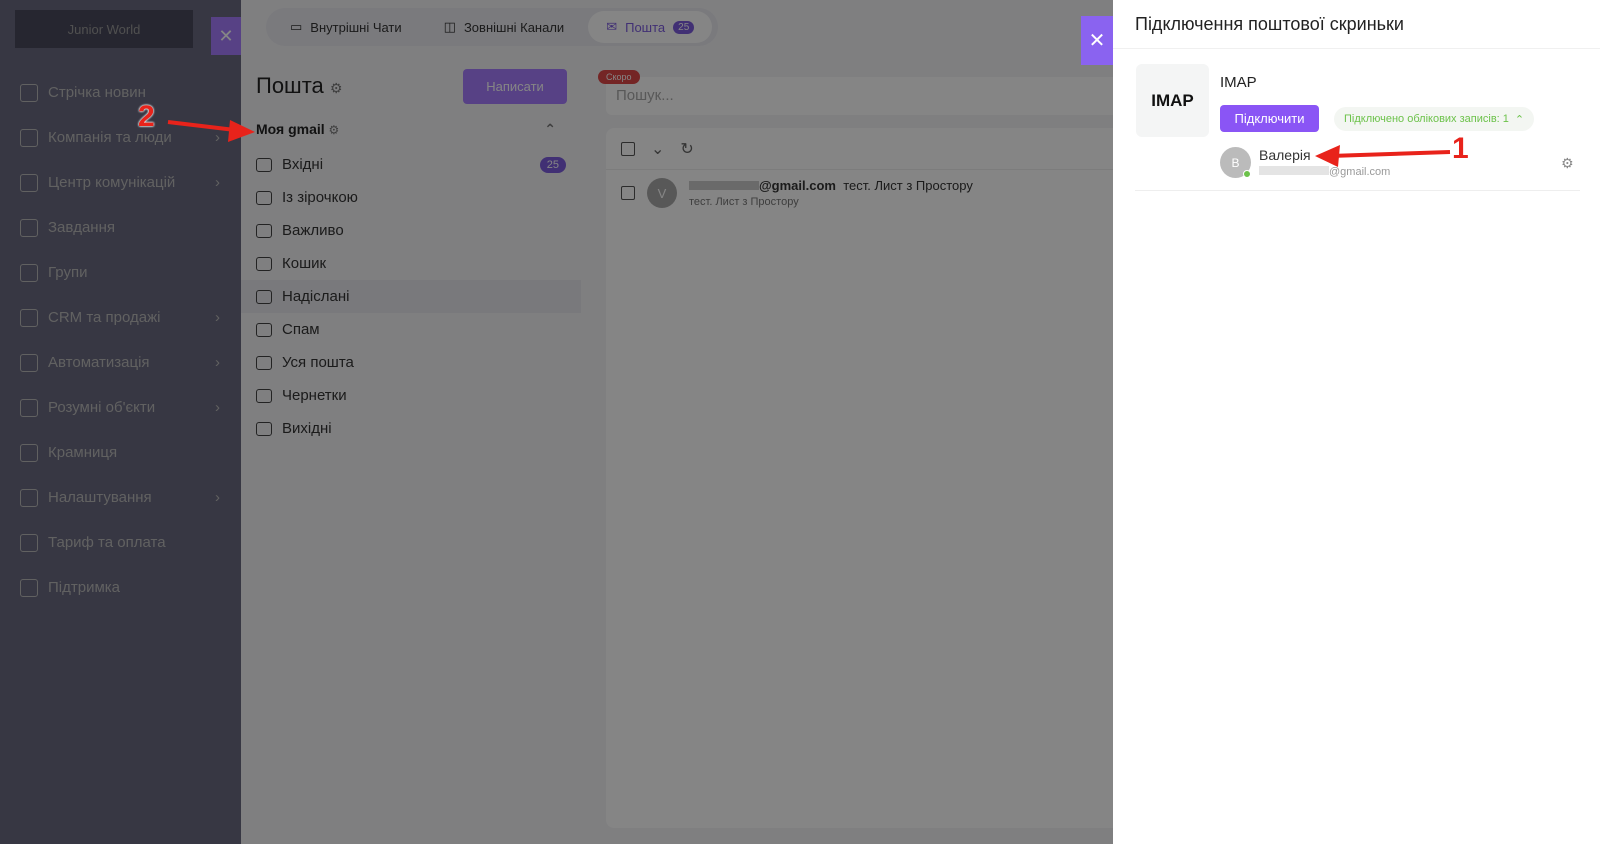 The width and height of the screenshot is (1600, 844). I want to click on chevron-down-icon: ⌄, so click(657, 149).